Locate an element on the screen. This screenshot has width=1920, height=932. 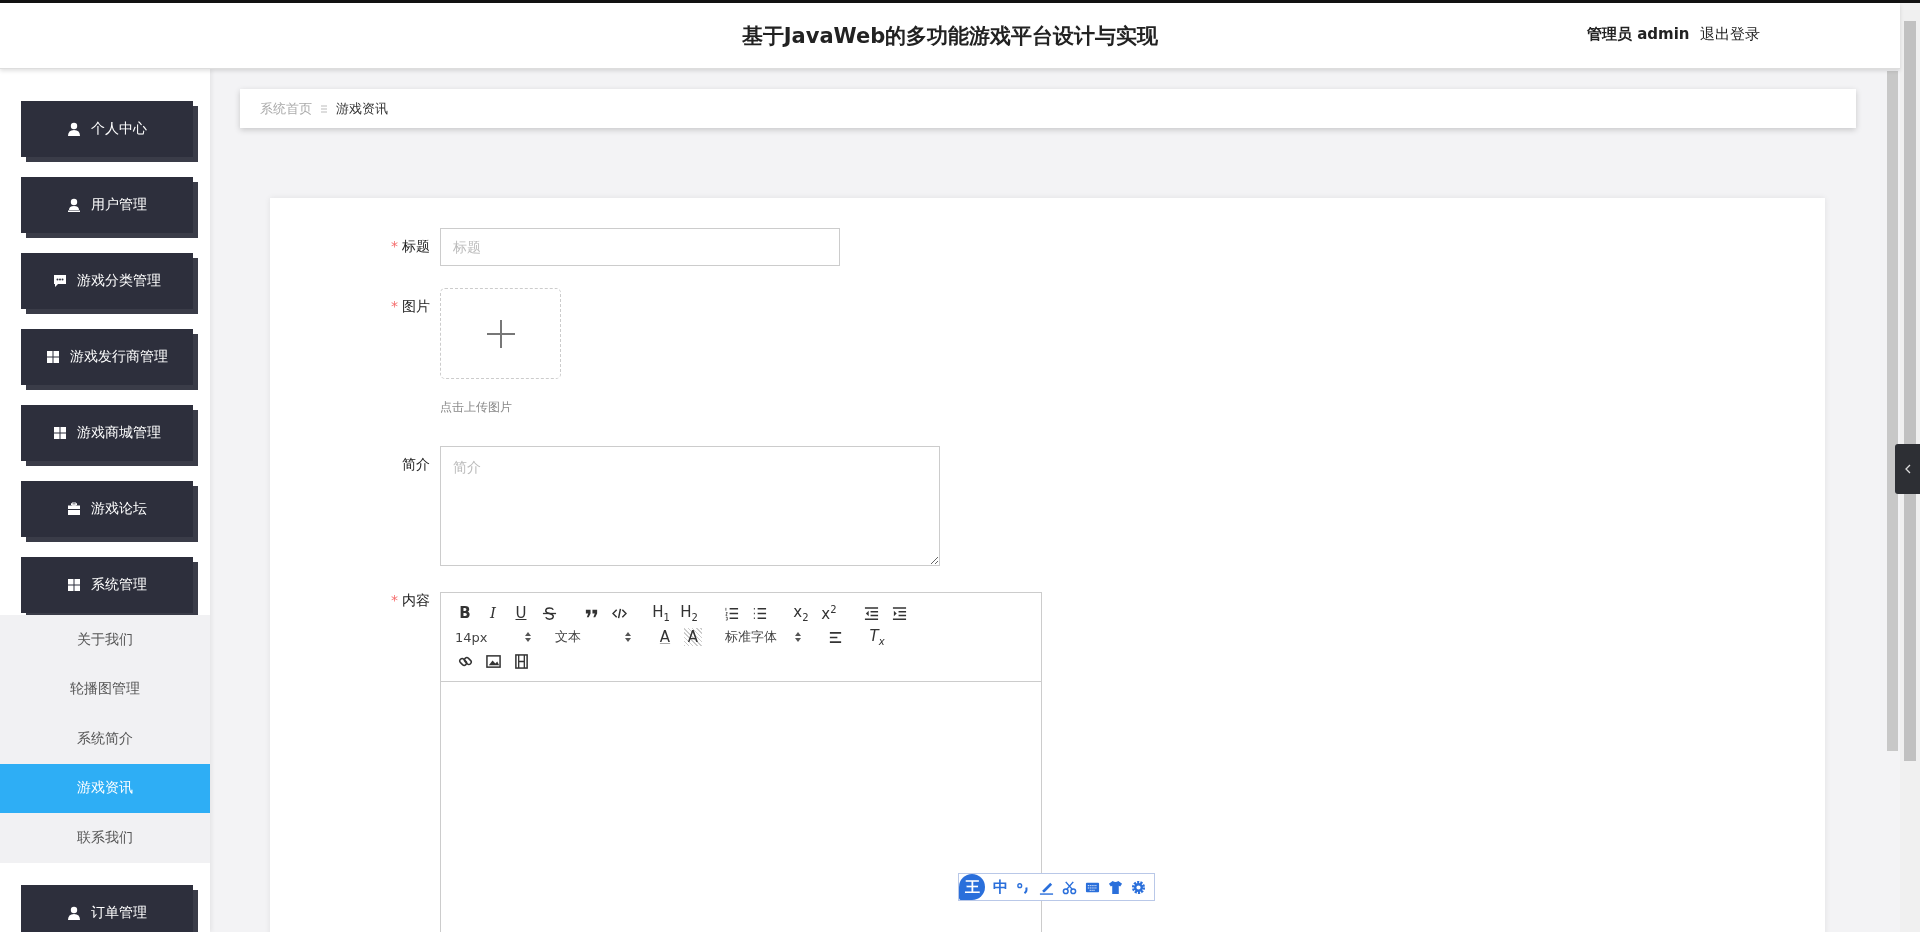
summary-textarea: 简介 is located at coordinates (690, 506).